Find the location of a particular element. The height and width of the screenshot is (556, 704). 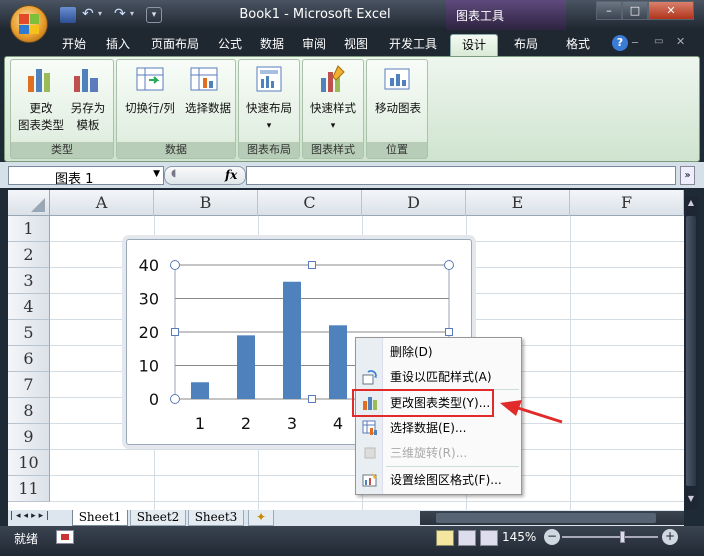

insert-sheet-icon: ✦ is located at coordinates (261, 518).